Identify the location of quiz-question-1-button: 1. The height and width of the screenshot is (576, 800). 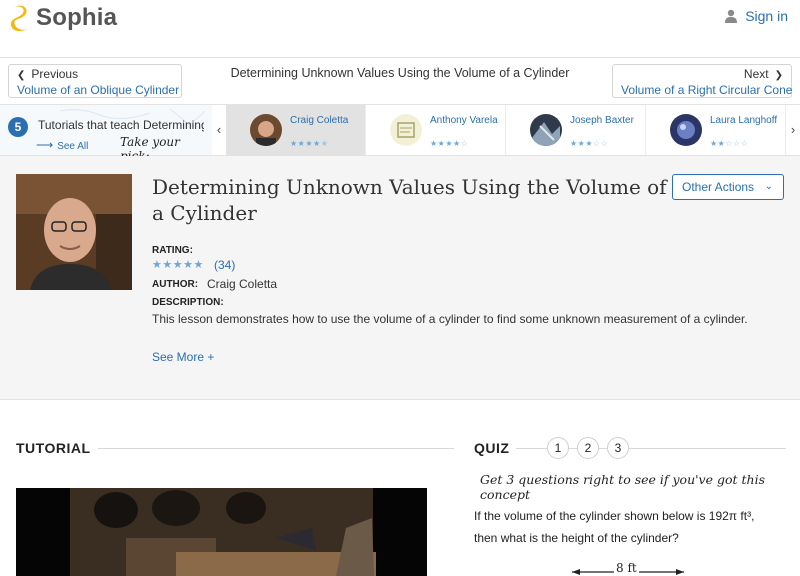
(558, 448).